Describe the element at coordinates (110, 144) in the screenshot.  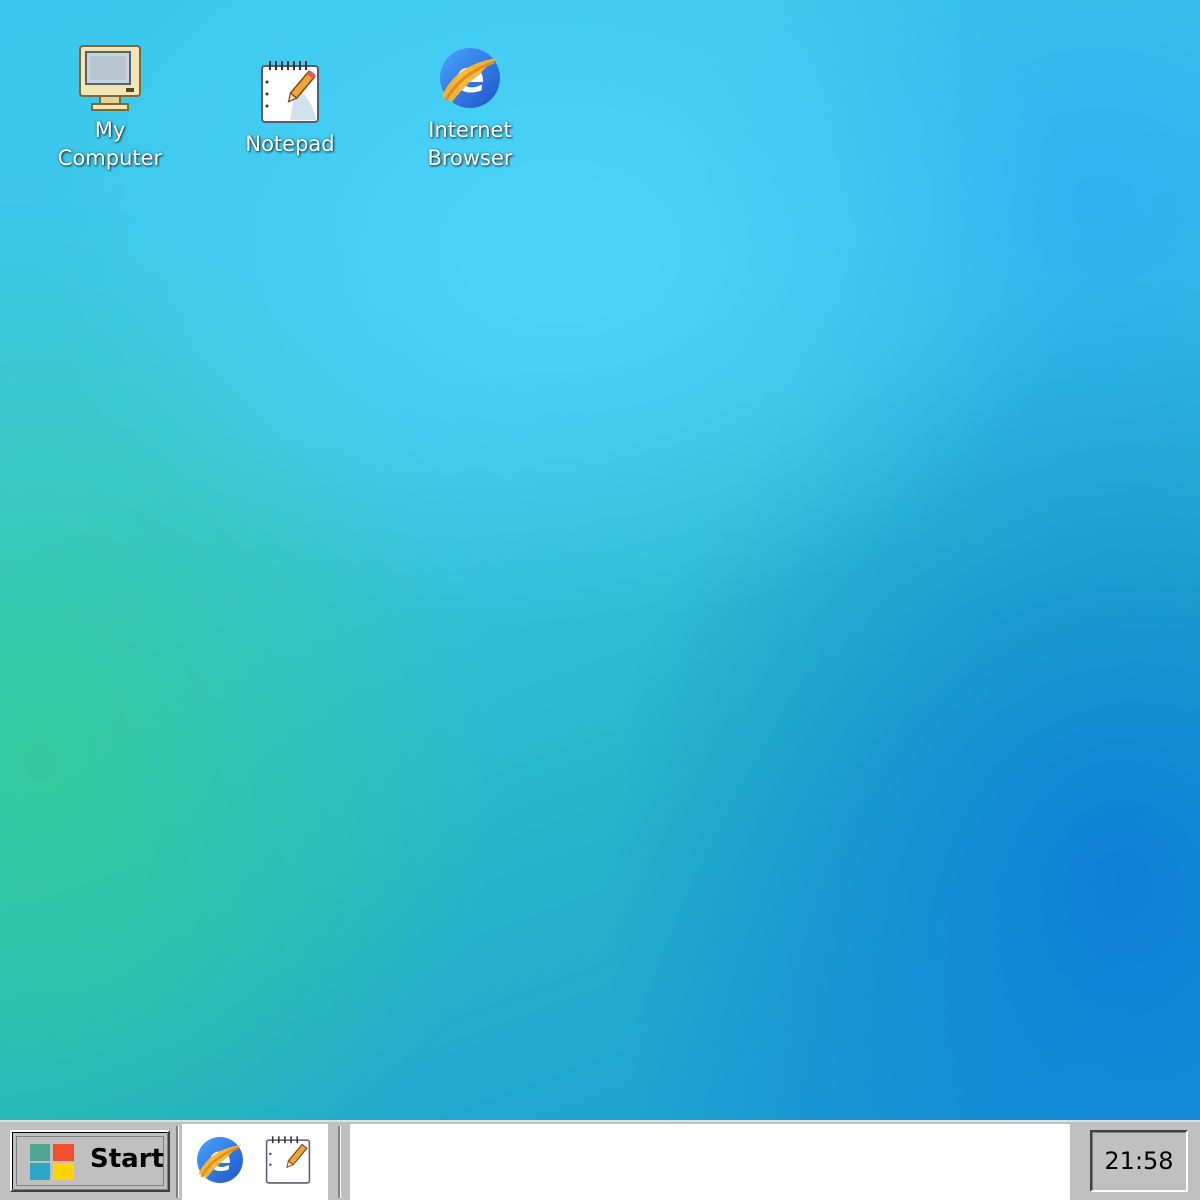
I see `desktop-icon-label: My Computer` at that location.